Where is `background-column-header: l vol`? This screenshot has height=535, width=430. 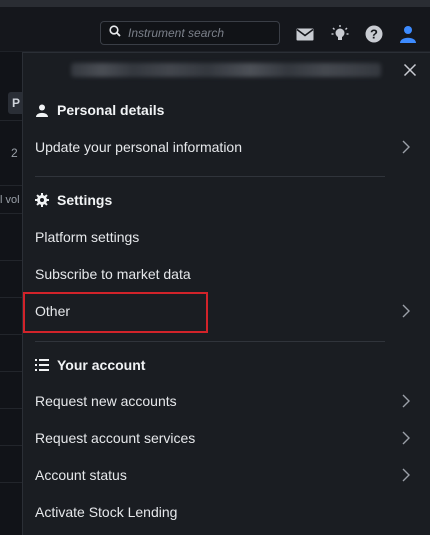
background-column-header: l vol is located at coordinates (10, 200).